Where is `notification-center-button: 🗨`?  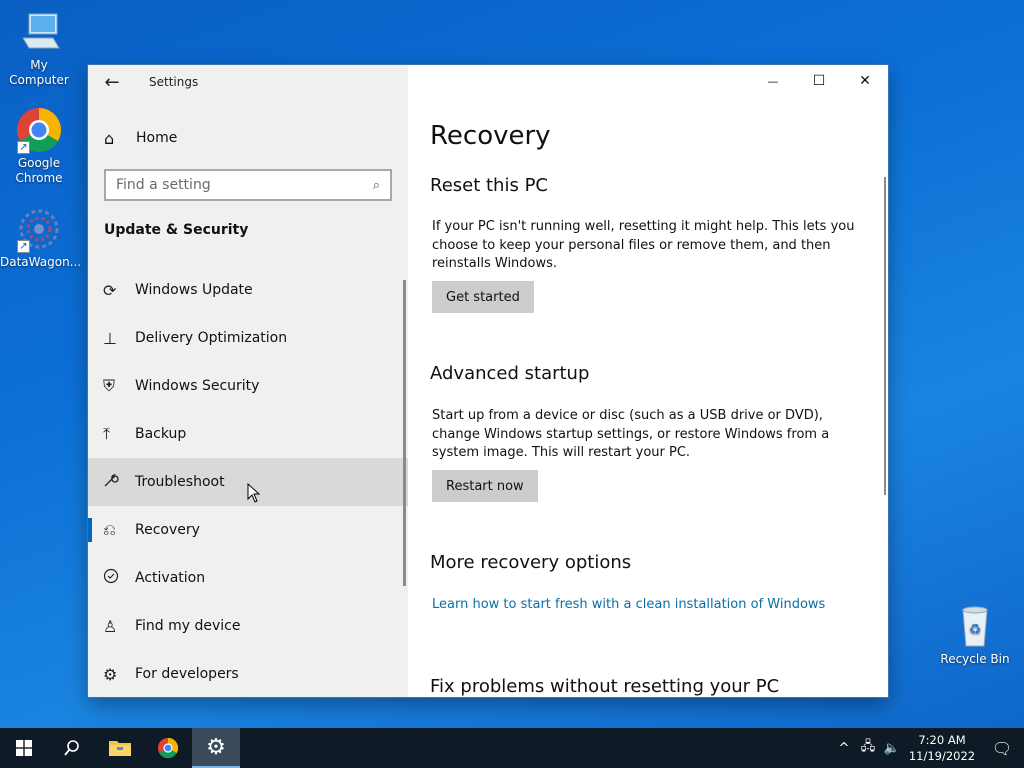 notification-center-button: 🗨 is located at coordinates (1002, 748).